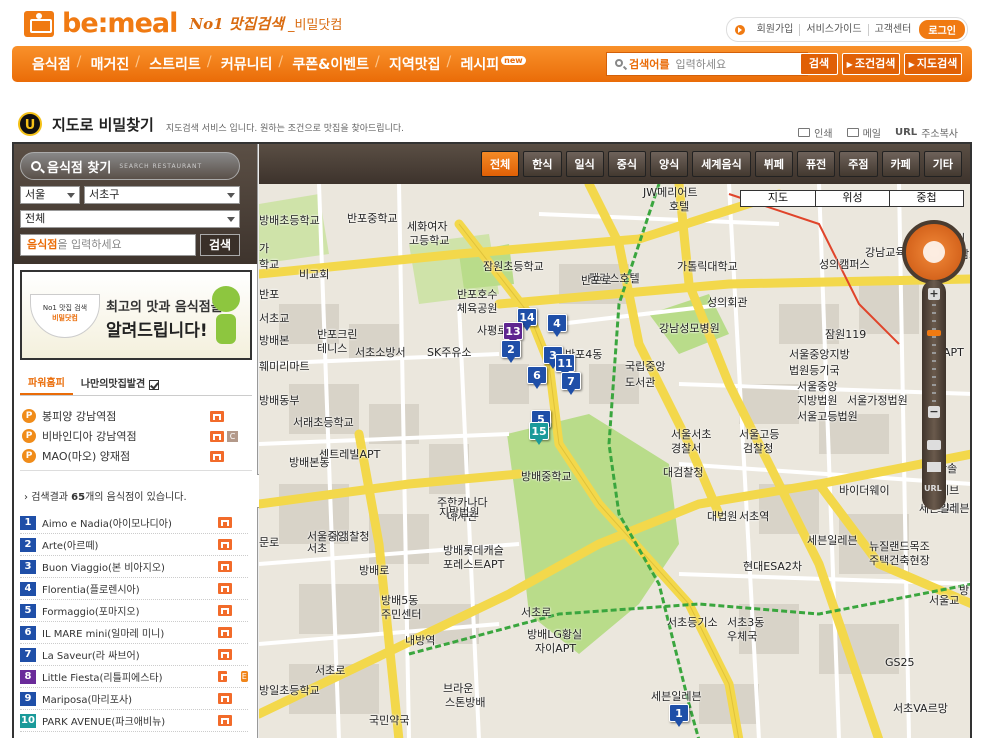  Describe the element at coordinates (539, 433) in the screenshot. I see `map-pin: 15` at that location.